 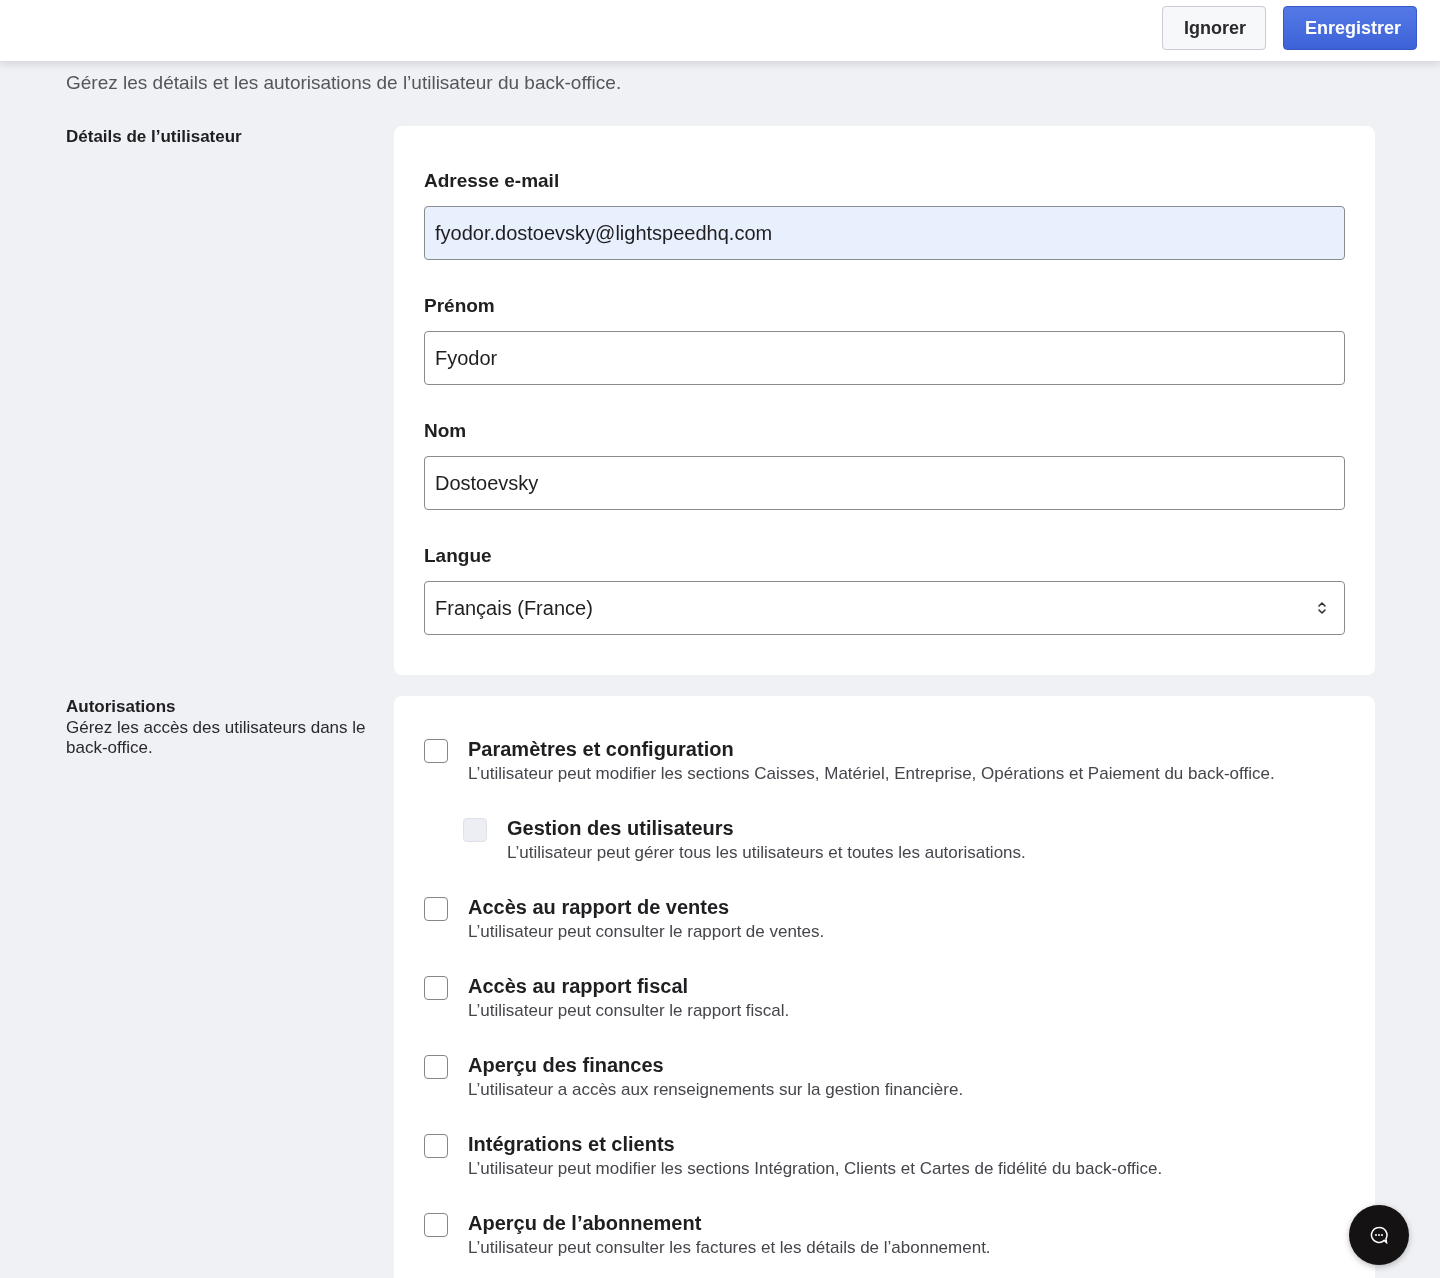 I want to click on permission-description: L’utilisateur peut consulter le rapport de ventes., so click(x=646, y=932).